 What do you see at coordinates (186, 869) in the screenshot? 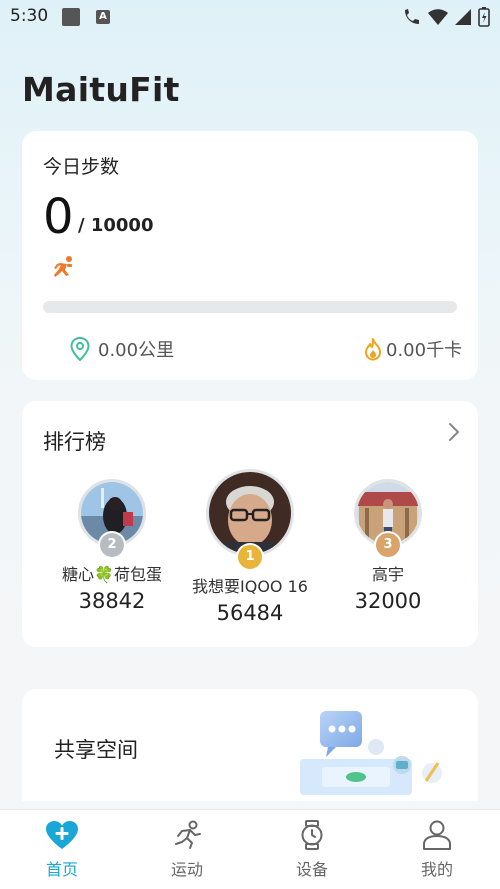
I see `tab-label: 运动` at bounding box center [186, 869].